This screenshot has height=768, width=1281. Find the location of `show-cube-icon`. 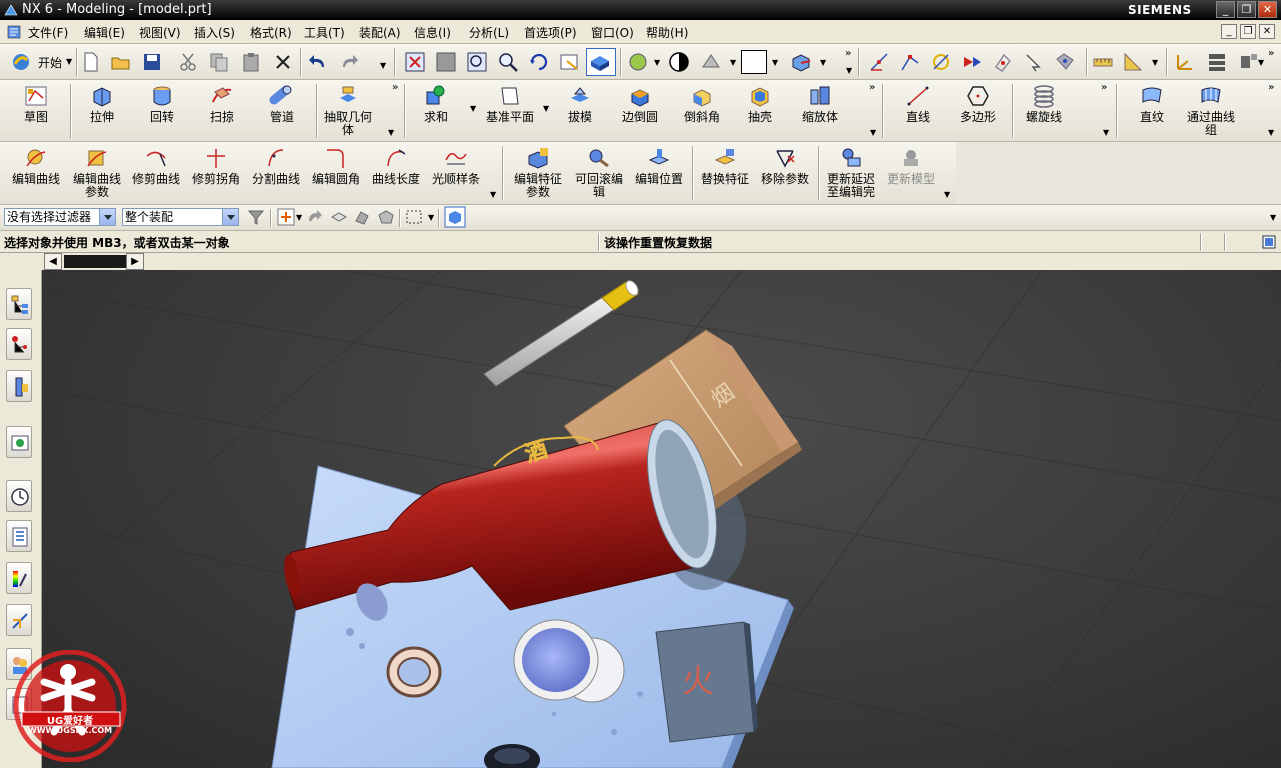

show-cube-icon is located at coordinates (455, 217).